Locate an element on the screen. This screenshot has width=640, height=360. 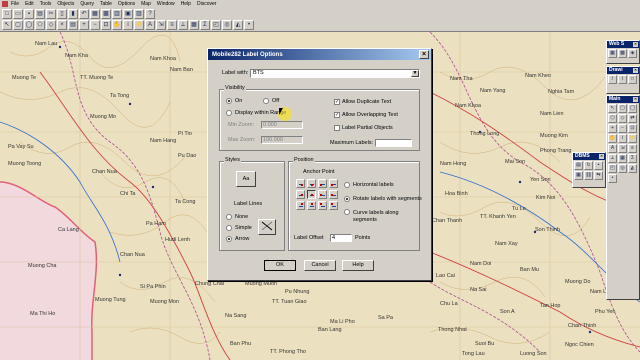
draw-polyline-icon: ⌇ is located at coordinates (622, 79).